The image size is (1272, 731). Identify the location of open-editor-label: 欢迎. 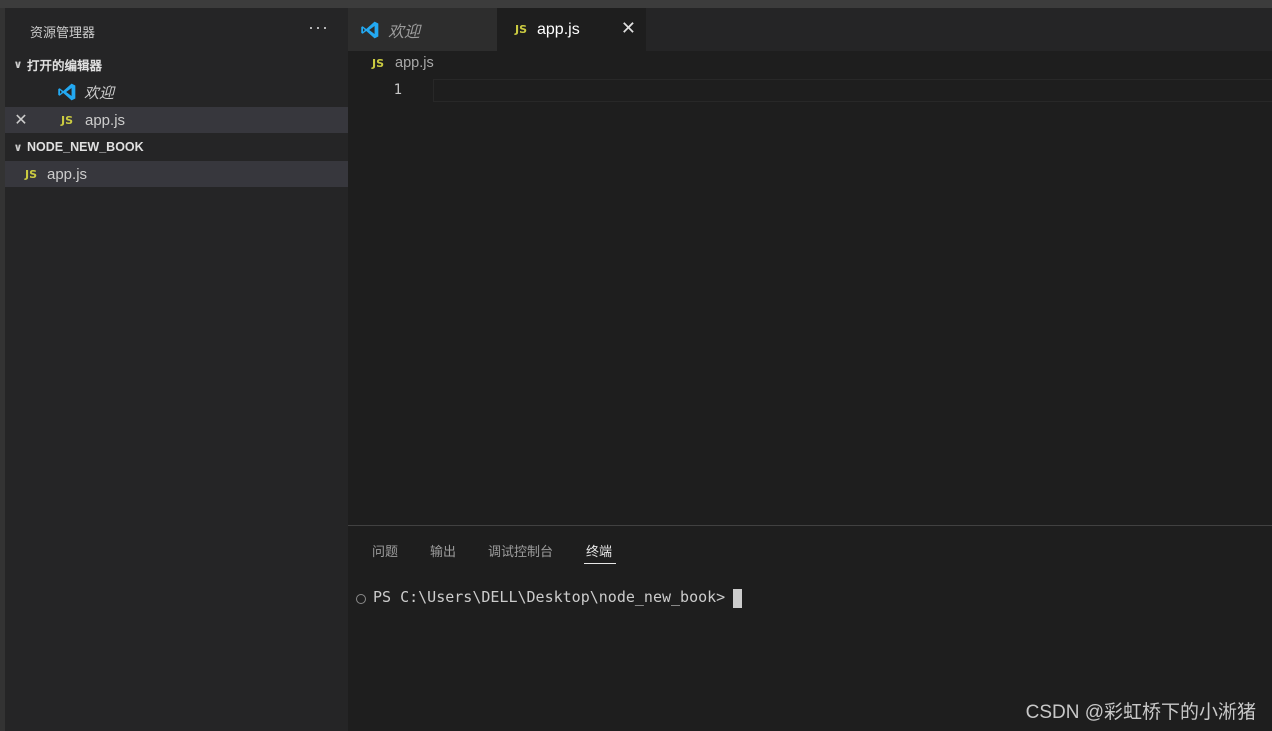
(99, 93).